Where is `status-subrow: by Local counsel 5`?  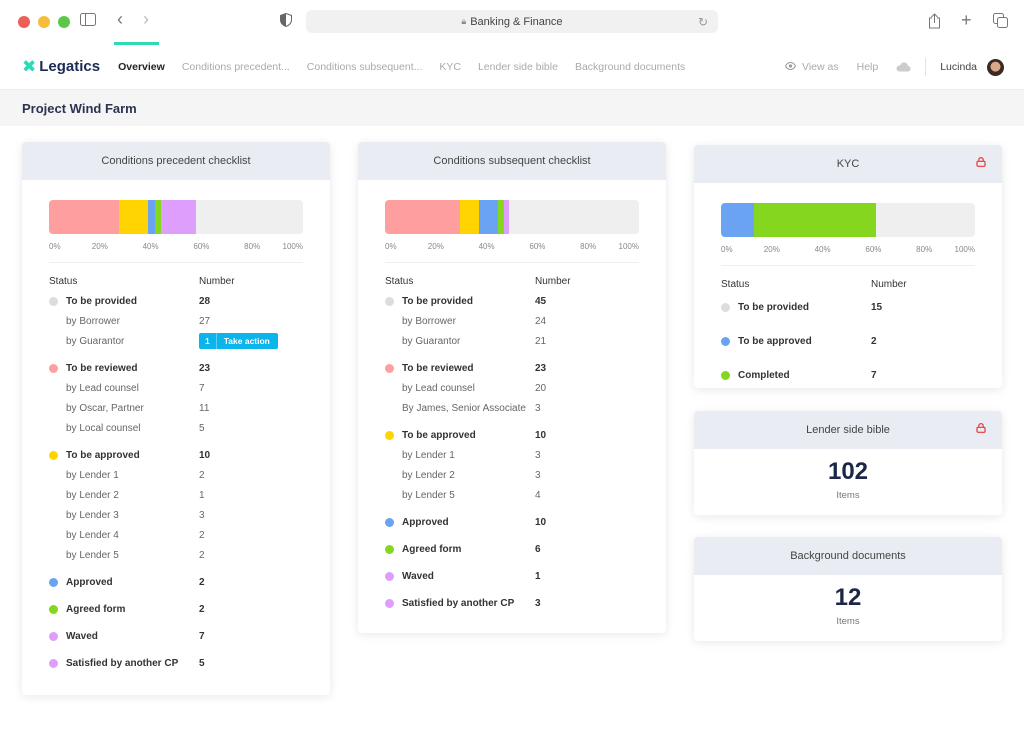 status-subrow: by Local counsel 5 is located at coordinates (176, 428).